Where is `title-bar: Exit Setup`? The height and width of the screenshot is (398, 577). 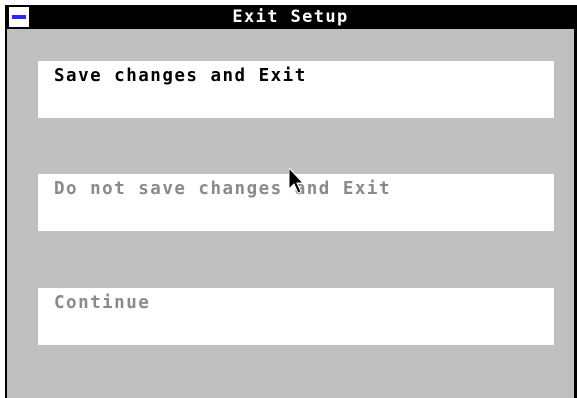
title-bar: Exit Setup is located at coordinates (290, 17).